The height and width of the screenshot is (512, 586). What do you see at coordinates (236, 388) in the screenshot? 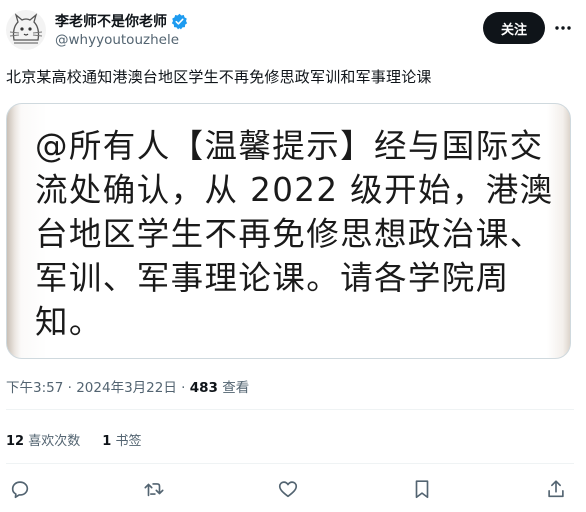
I see `views-label: 查看` at bounding box center [236, 388].